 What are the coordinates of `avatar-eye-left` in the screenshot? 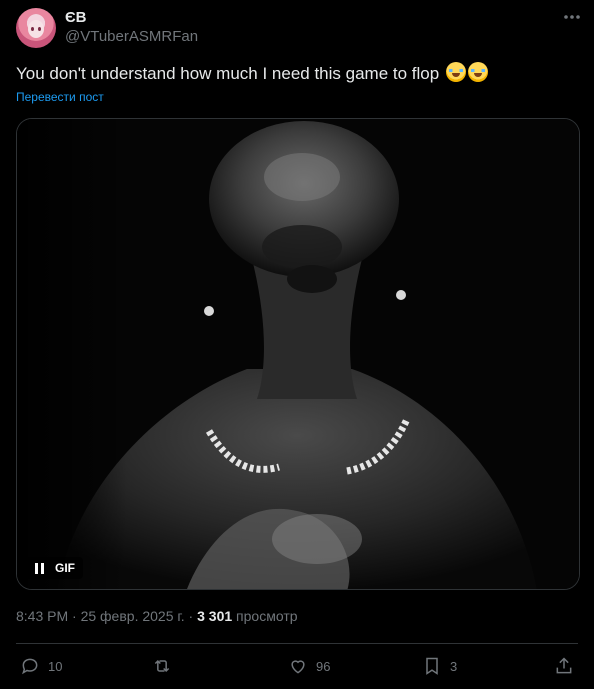 It's located at (32, 29).